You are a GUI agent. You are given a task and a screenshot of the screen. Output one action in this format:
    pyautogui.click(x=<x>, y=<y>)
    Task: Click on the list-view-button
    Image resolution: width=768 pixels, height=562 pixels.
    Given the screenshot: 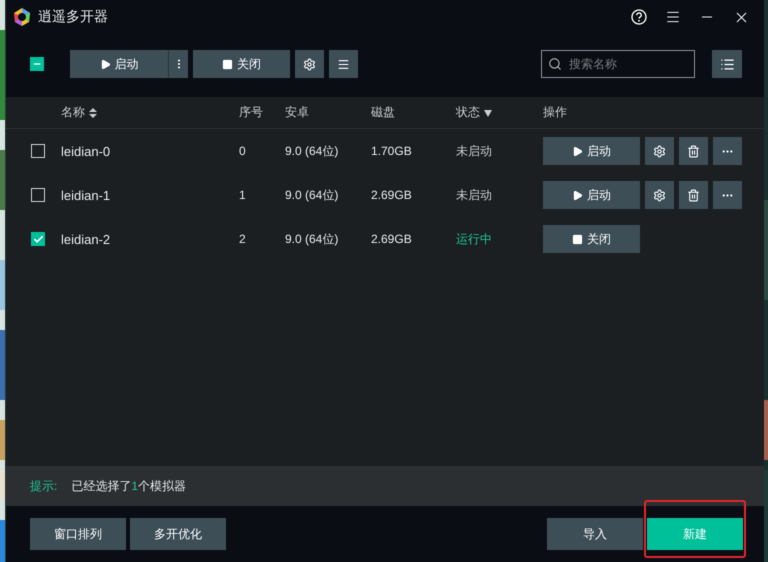 What is the action you would take?
    pyautogui.click(x=727, y=64)
    